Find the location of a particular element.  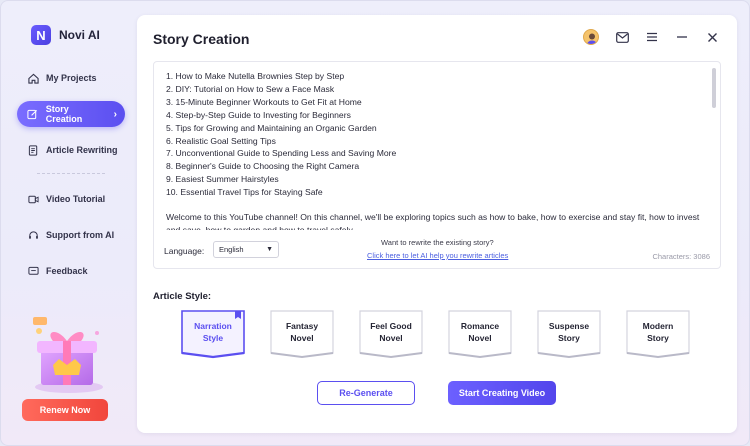

app-name: Novi AI is located at coordinates (79, 35).